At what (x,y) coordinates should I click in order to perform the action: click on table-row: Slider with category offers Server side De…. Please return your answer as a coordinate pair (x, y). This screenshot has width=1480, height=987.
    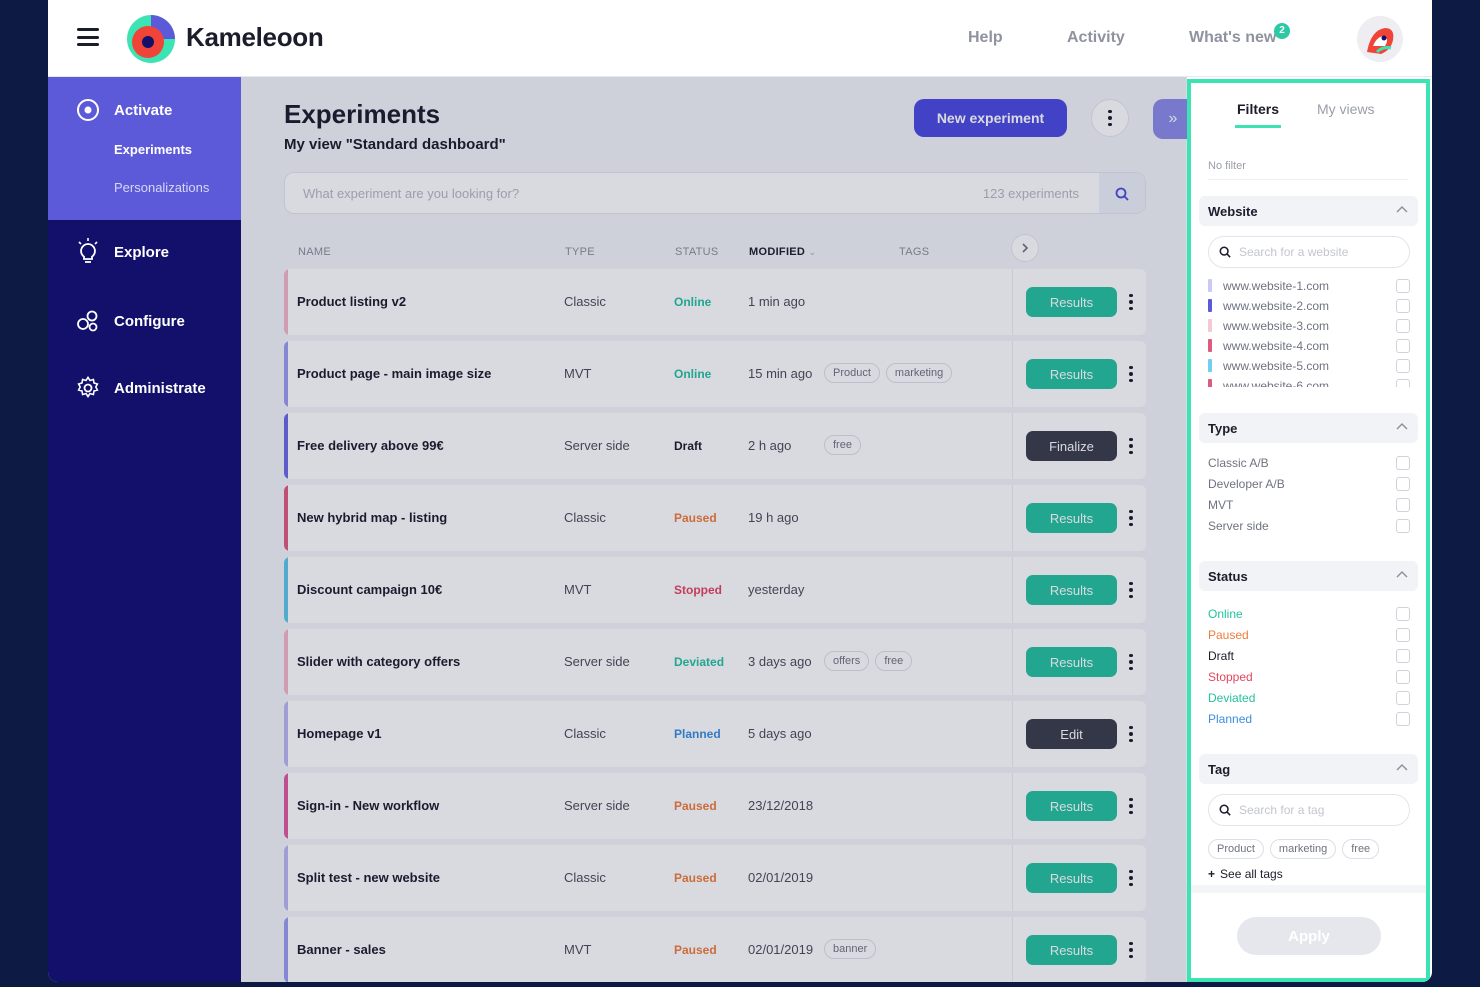
    Looking at the image, I should click on (715, 662).